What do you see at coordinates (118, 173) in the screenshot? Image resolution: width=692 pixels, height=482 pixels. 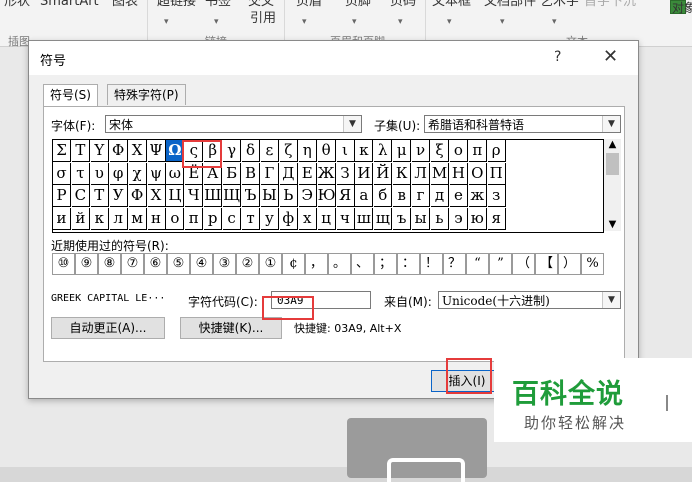 I see `symbol-cell: φ` at bounding box center [118, 173].